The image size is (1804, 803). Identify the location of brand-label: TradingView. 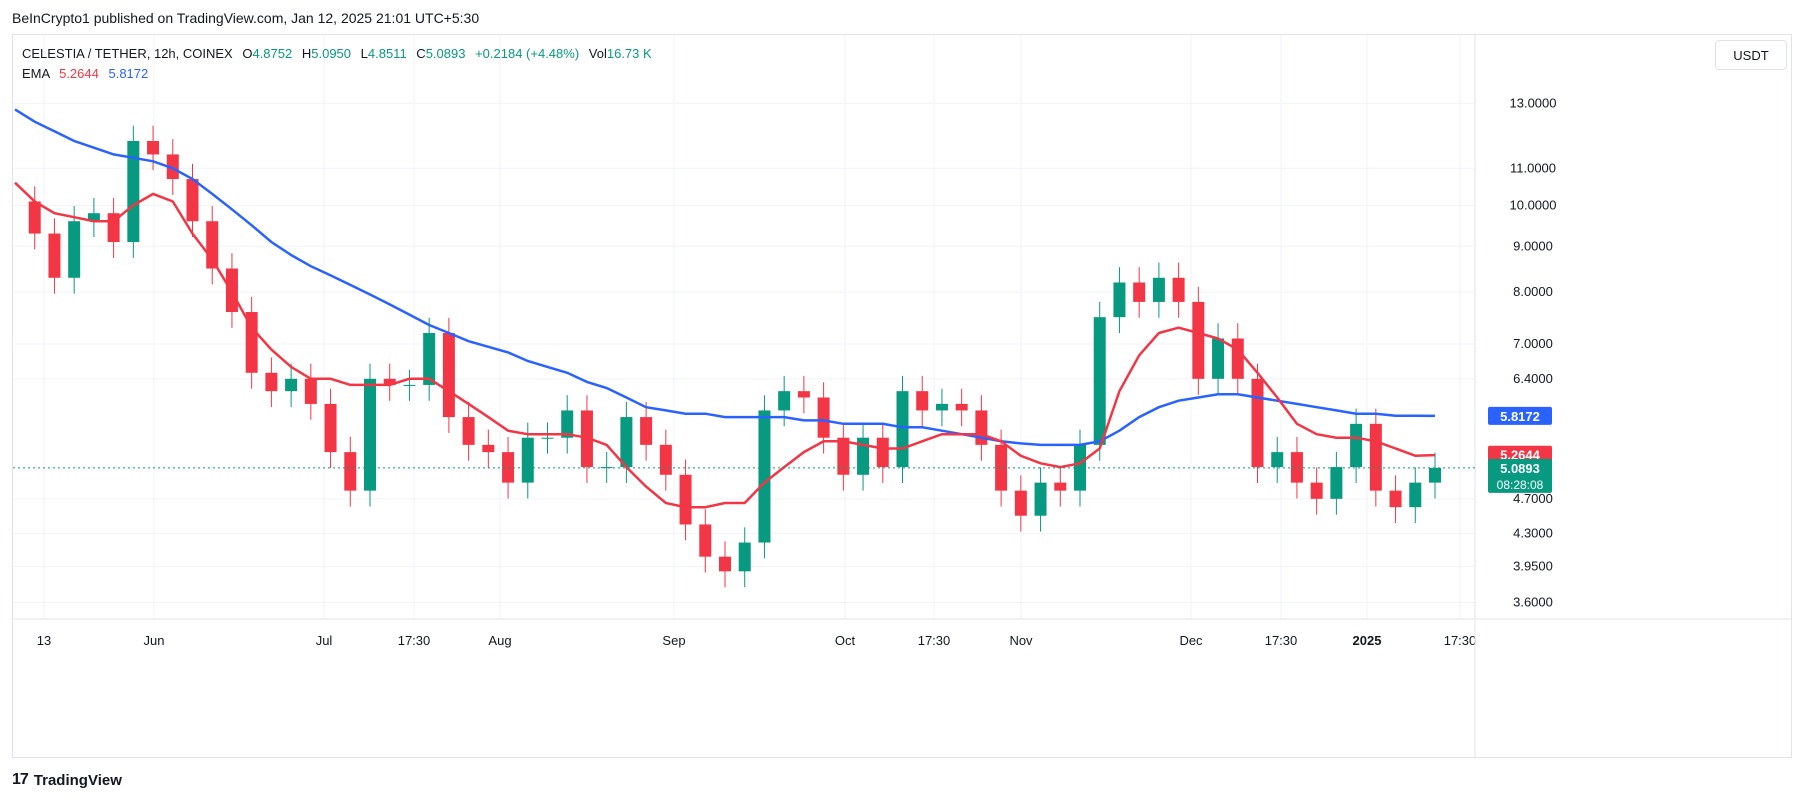
(77, 780).